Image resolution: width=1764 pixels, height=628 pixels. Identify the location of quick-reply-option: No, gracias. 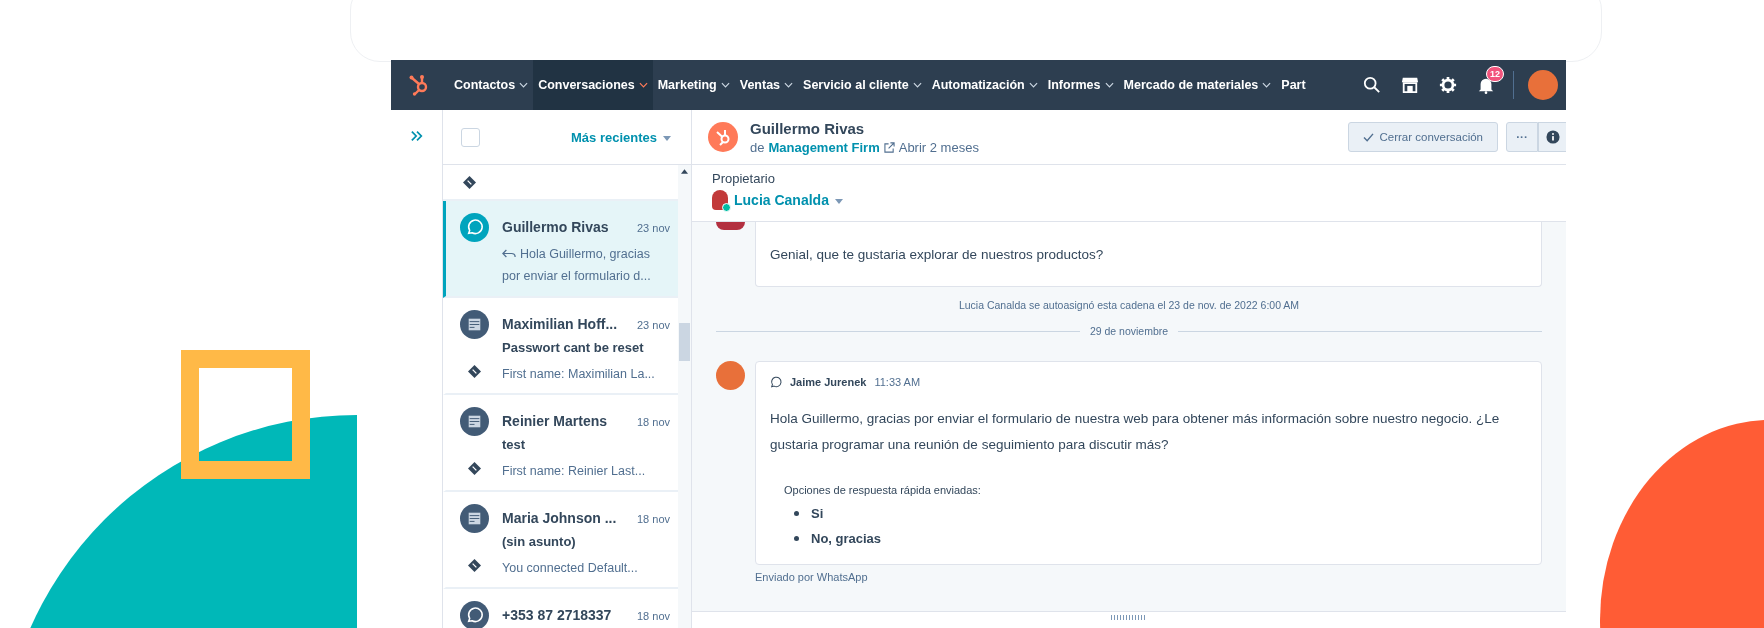
(846, 538).